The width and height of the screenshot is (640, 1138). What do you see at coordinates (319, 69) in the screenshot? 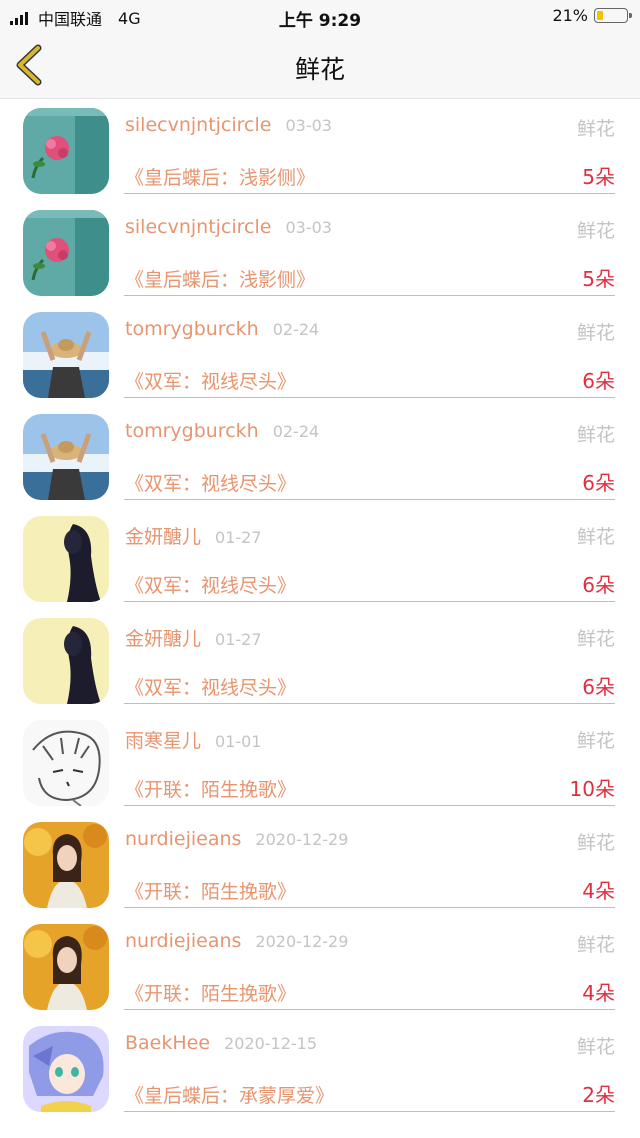
I see `page-title: 鲜花` at bounding box center [319, 69].